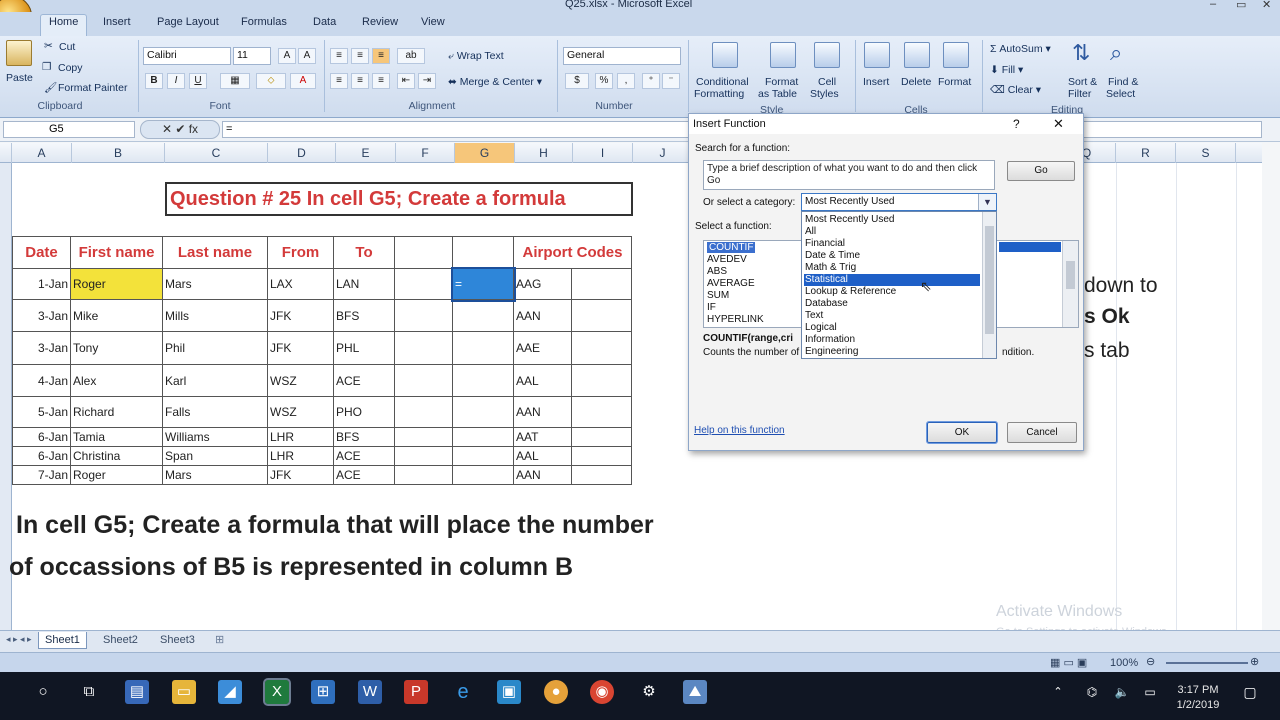 The height and width of the screenshot is (720, 1280). I want to click on category-option-highlighted: Statistical, so click(892, 280).